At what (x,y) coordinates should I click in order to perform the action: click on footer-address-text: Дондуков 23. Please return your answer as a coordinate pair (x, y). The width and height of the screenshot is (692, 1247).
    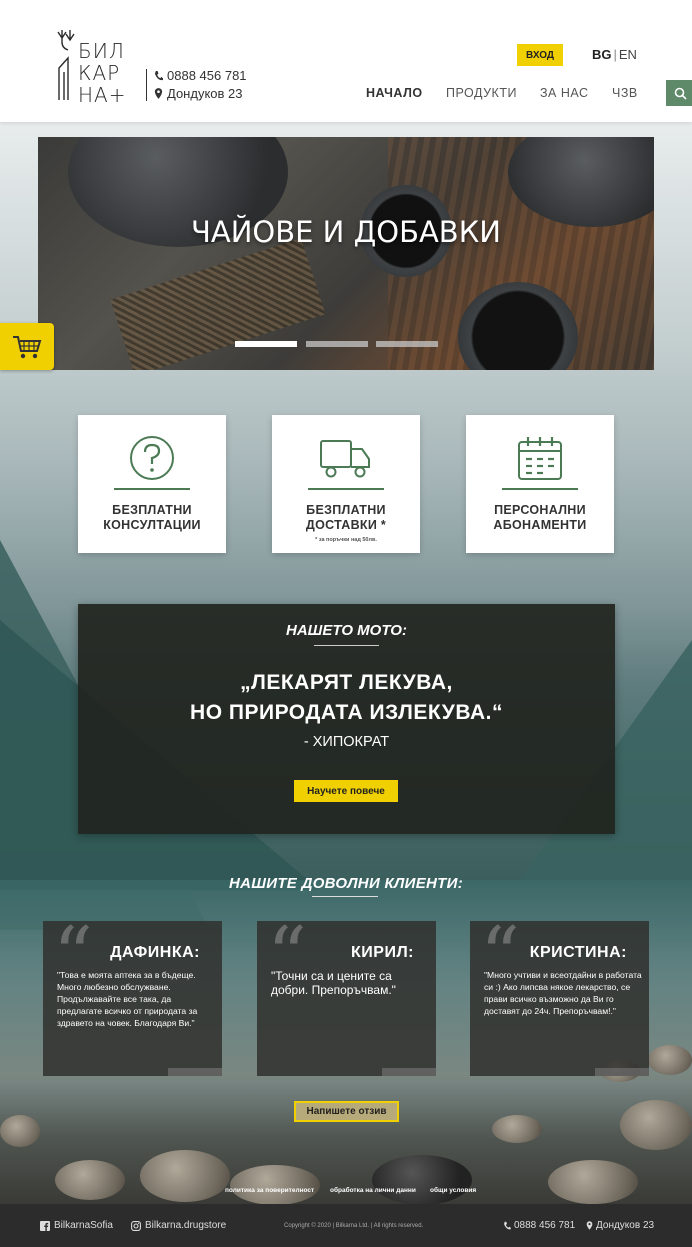
    Looking at the image, I should click on (625, 1225).